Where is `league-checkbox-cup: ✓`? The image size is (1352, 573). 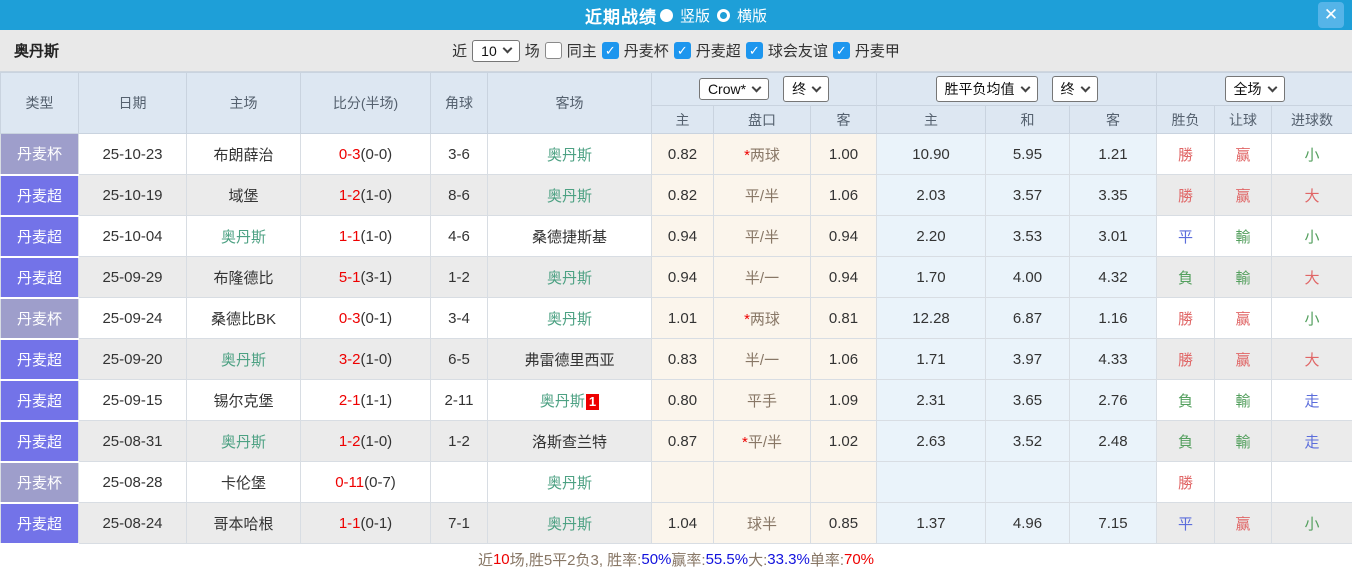 league-checkbox-cup: ✓ is located at coordinates (610, 50).